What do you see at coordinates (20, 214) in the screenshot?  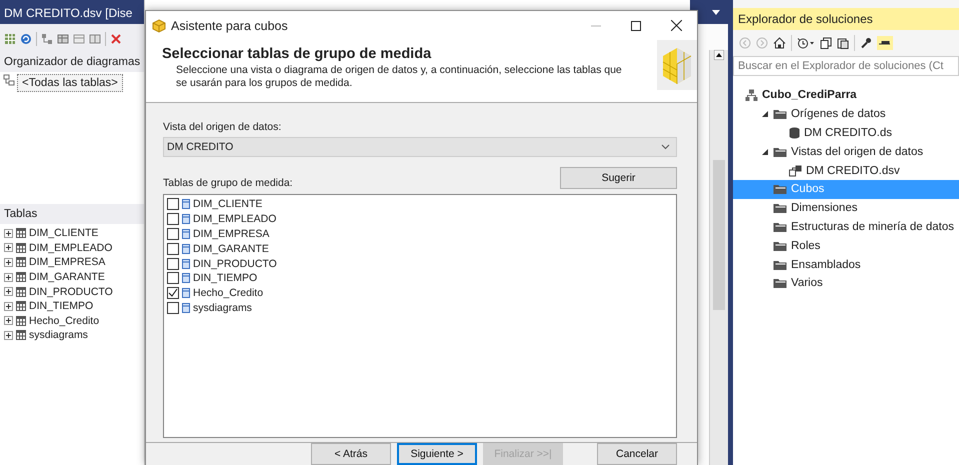 I see `section-header: Tablas` at bounding box center [20, 214].